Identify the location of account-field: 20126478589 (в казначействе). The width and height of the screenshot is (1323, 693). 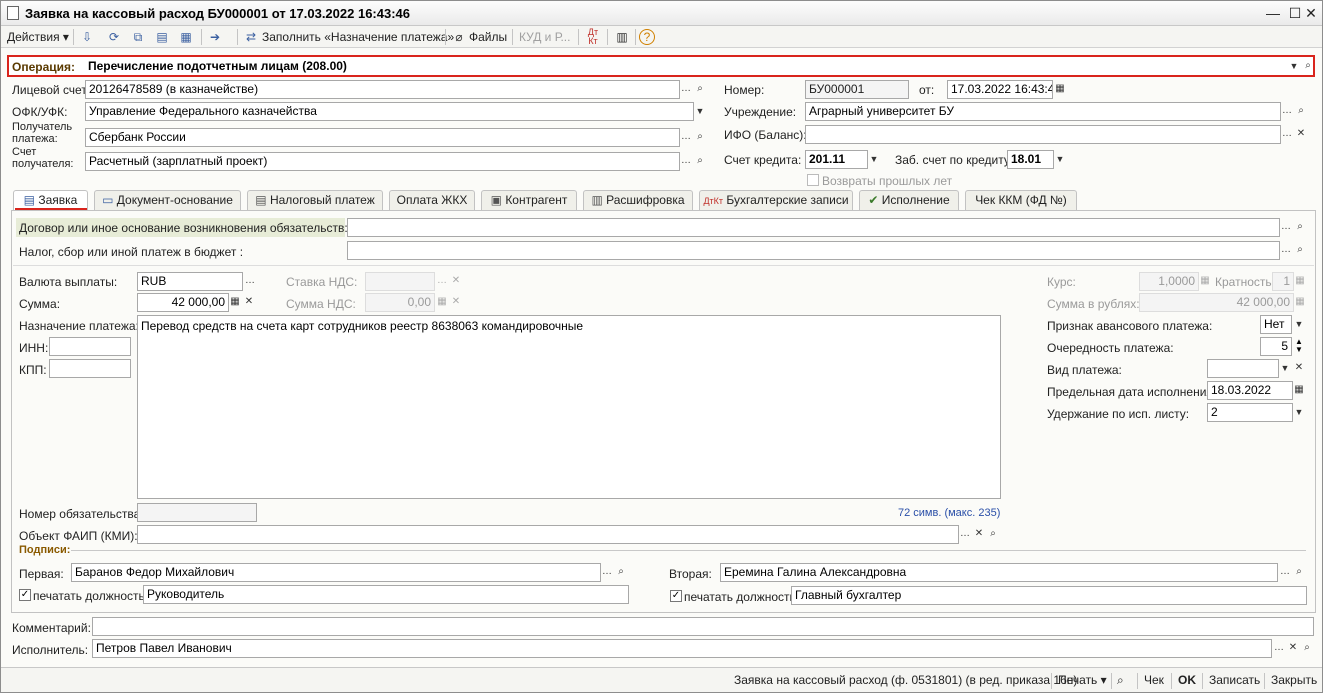
(382, 89).